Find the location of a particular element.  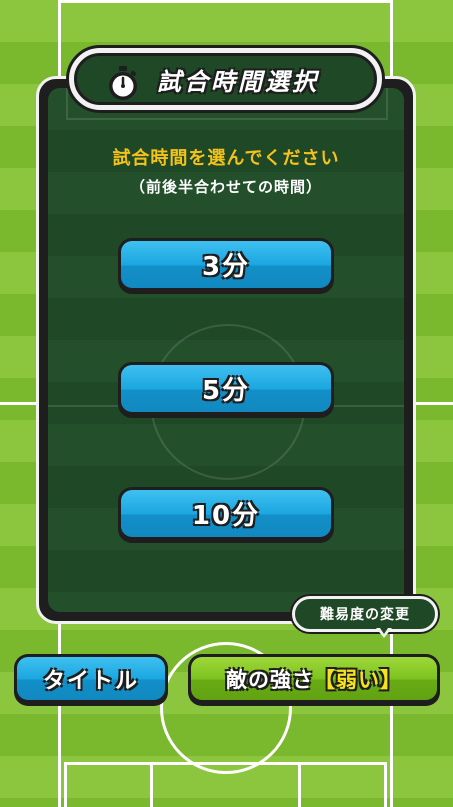

field-goal-box-left is located at coordinates (151, 784).